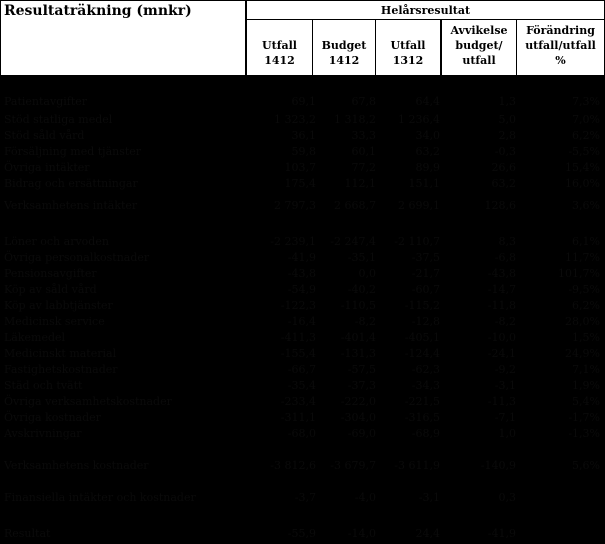 This screenshot has height=544, width=605. Describe the element at coordinates (365, 497) in the screenshot. I see `table-cell: -4,0` at that location.